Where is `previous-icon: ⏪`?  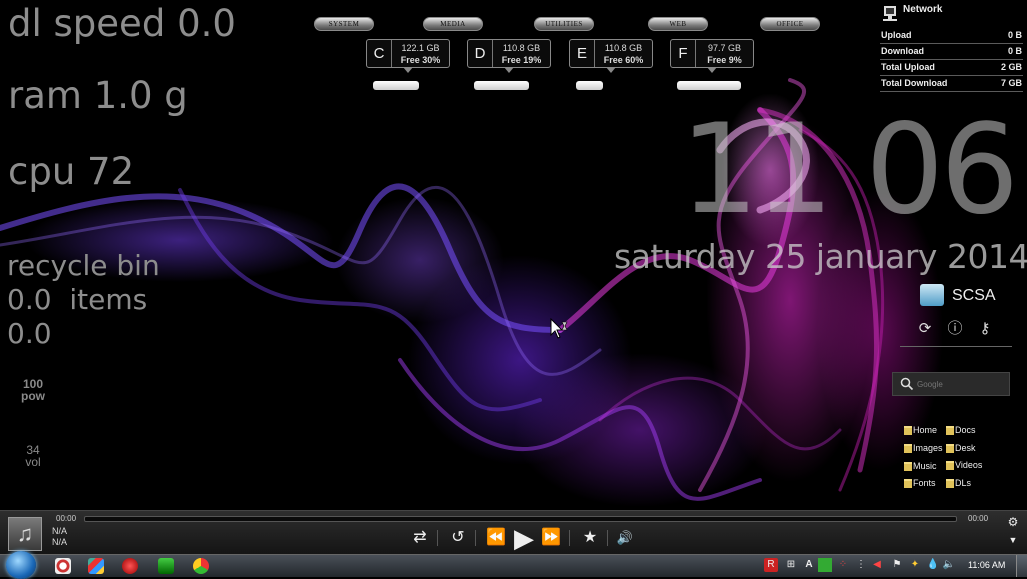 previous-icon: ⏪ is located at coordinates (496, 538).